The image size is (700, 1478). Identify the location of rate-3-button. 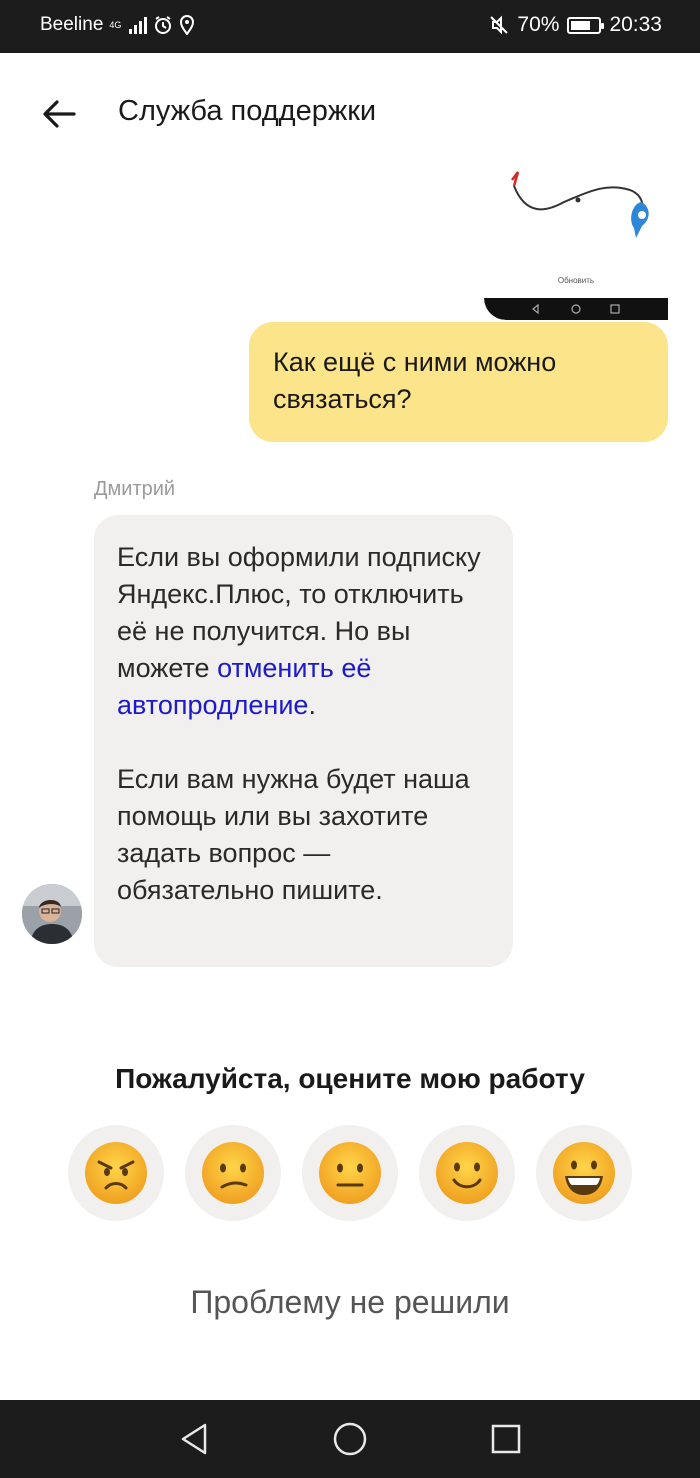
(350, 1173).